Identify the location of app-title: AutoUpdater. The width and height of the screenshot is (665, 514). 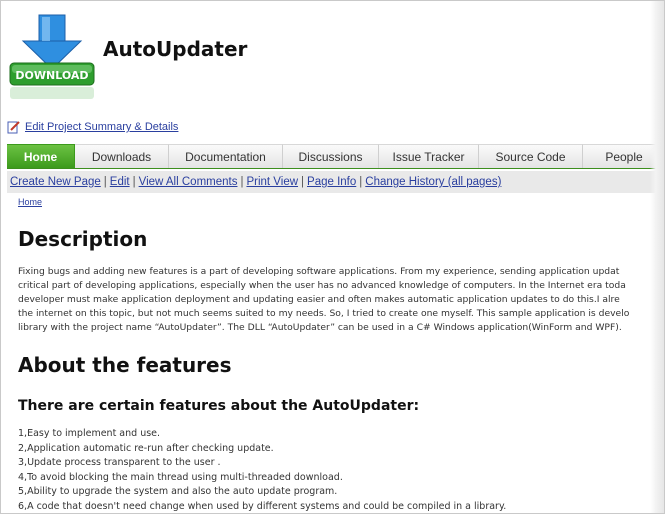
(175, 49).